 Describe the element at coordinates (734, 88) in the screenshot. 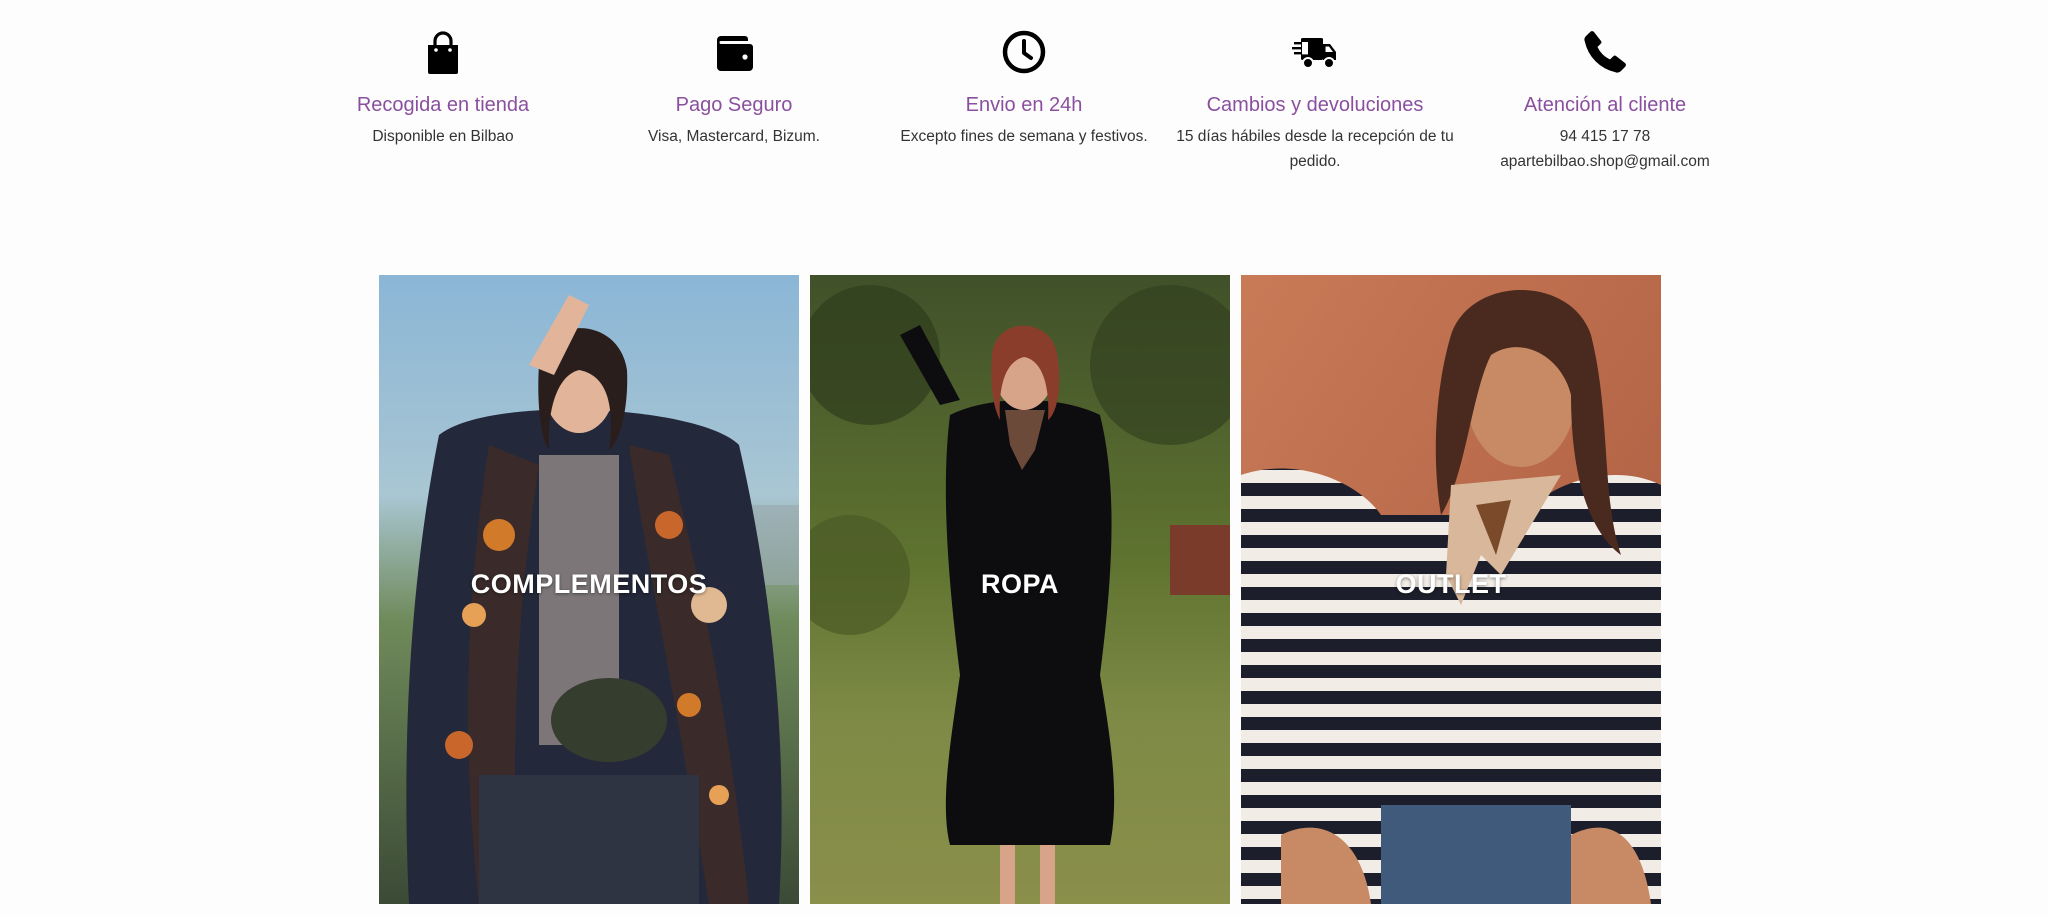

I see `feature-secure-payment: Pago Seguro Visa, Mastercard, Bizum.` at that location.